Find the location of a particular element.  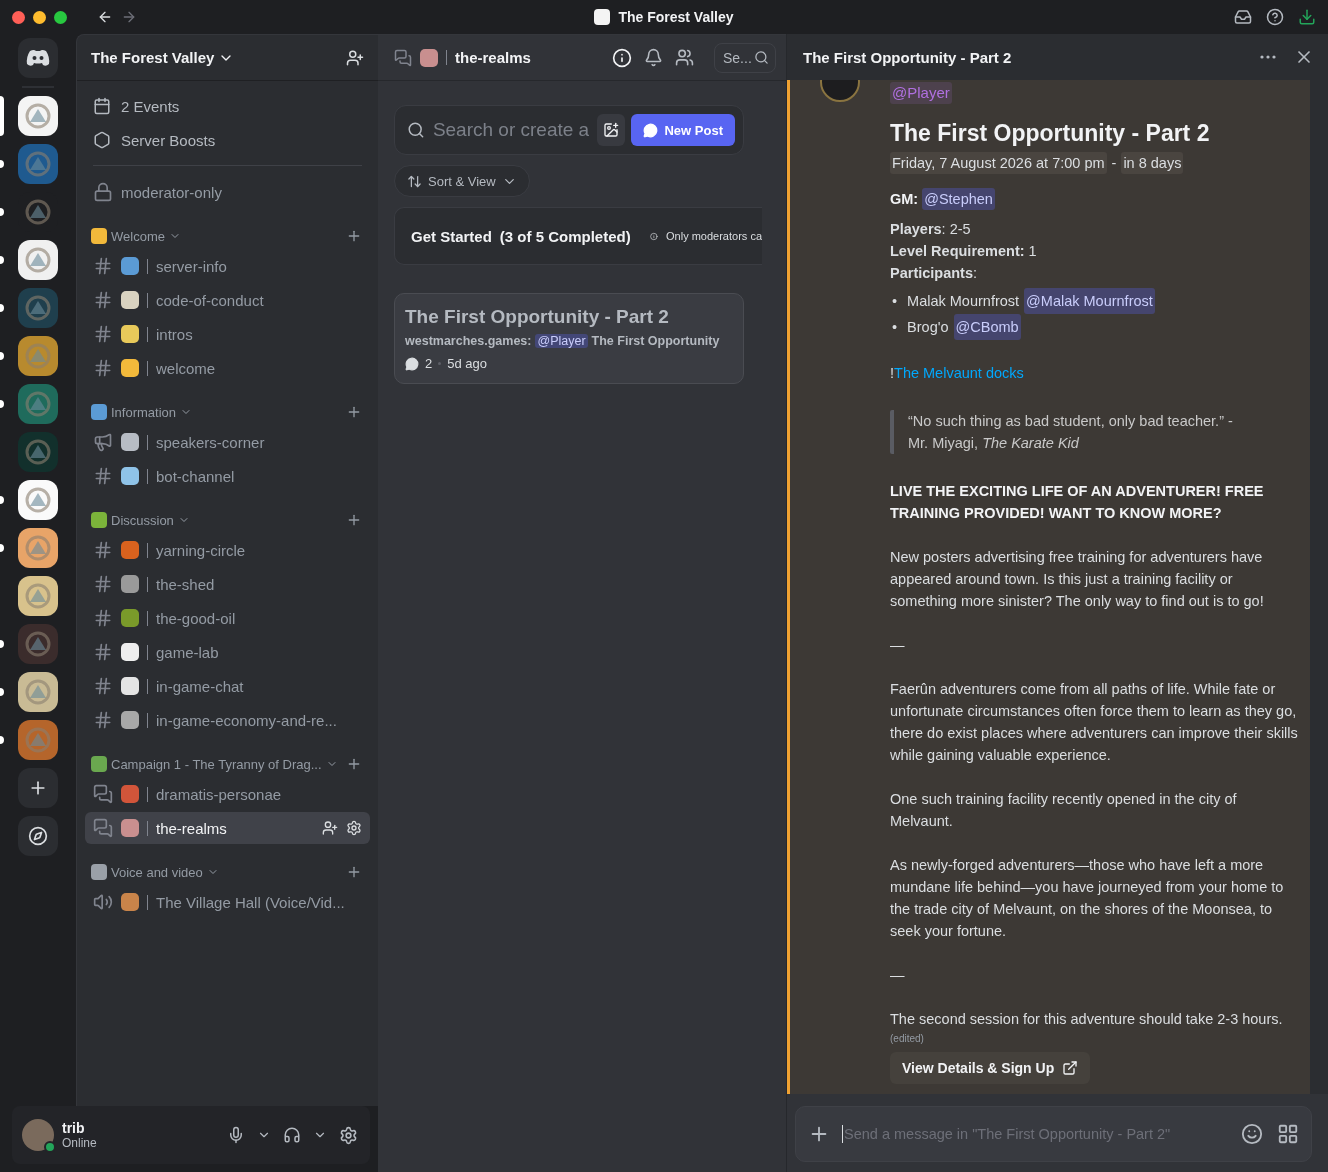

smiley-icon is located at coordinates (1252, 1134).